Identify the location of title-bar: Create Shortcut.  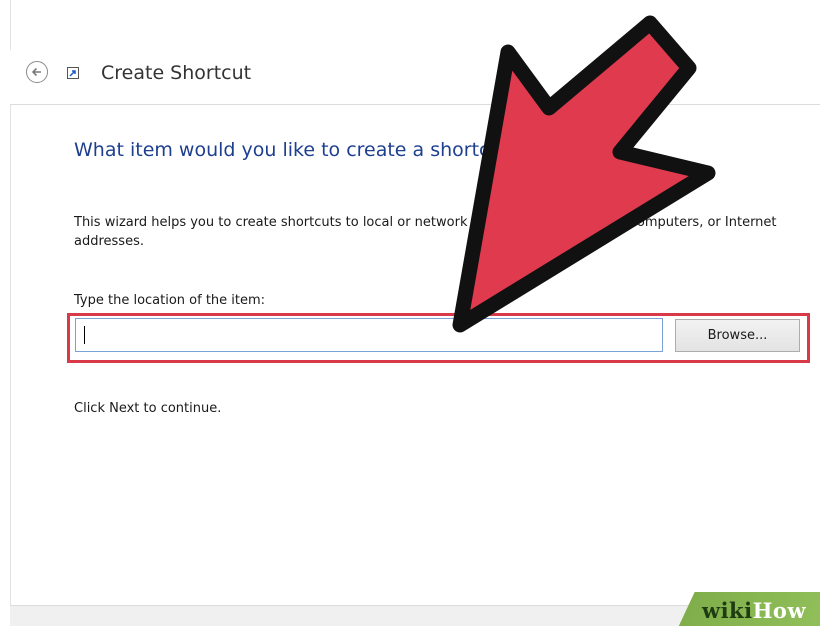
(415, 77).